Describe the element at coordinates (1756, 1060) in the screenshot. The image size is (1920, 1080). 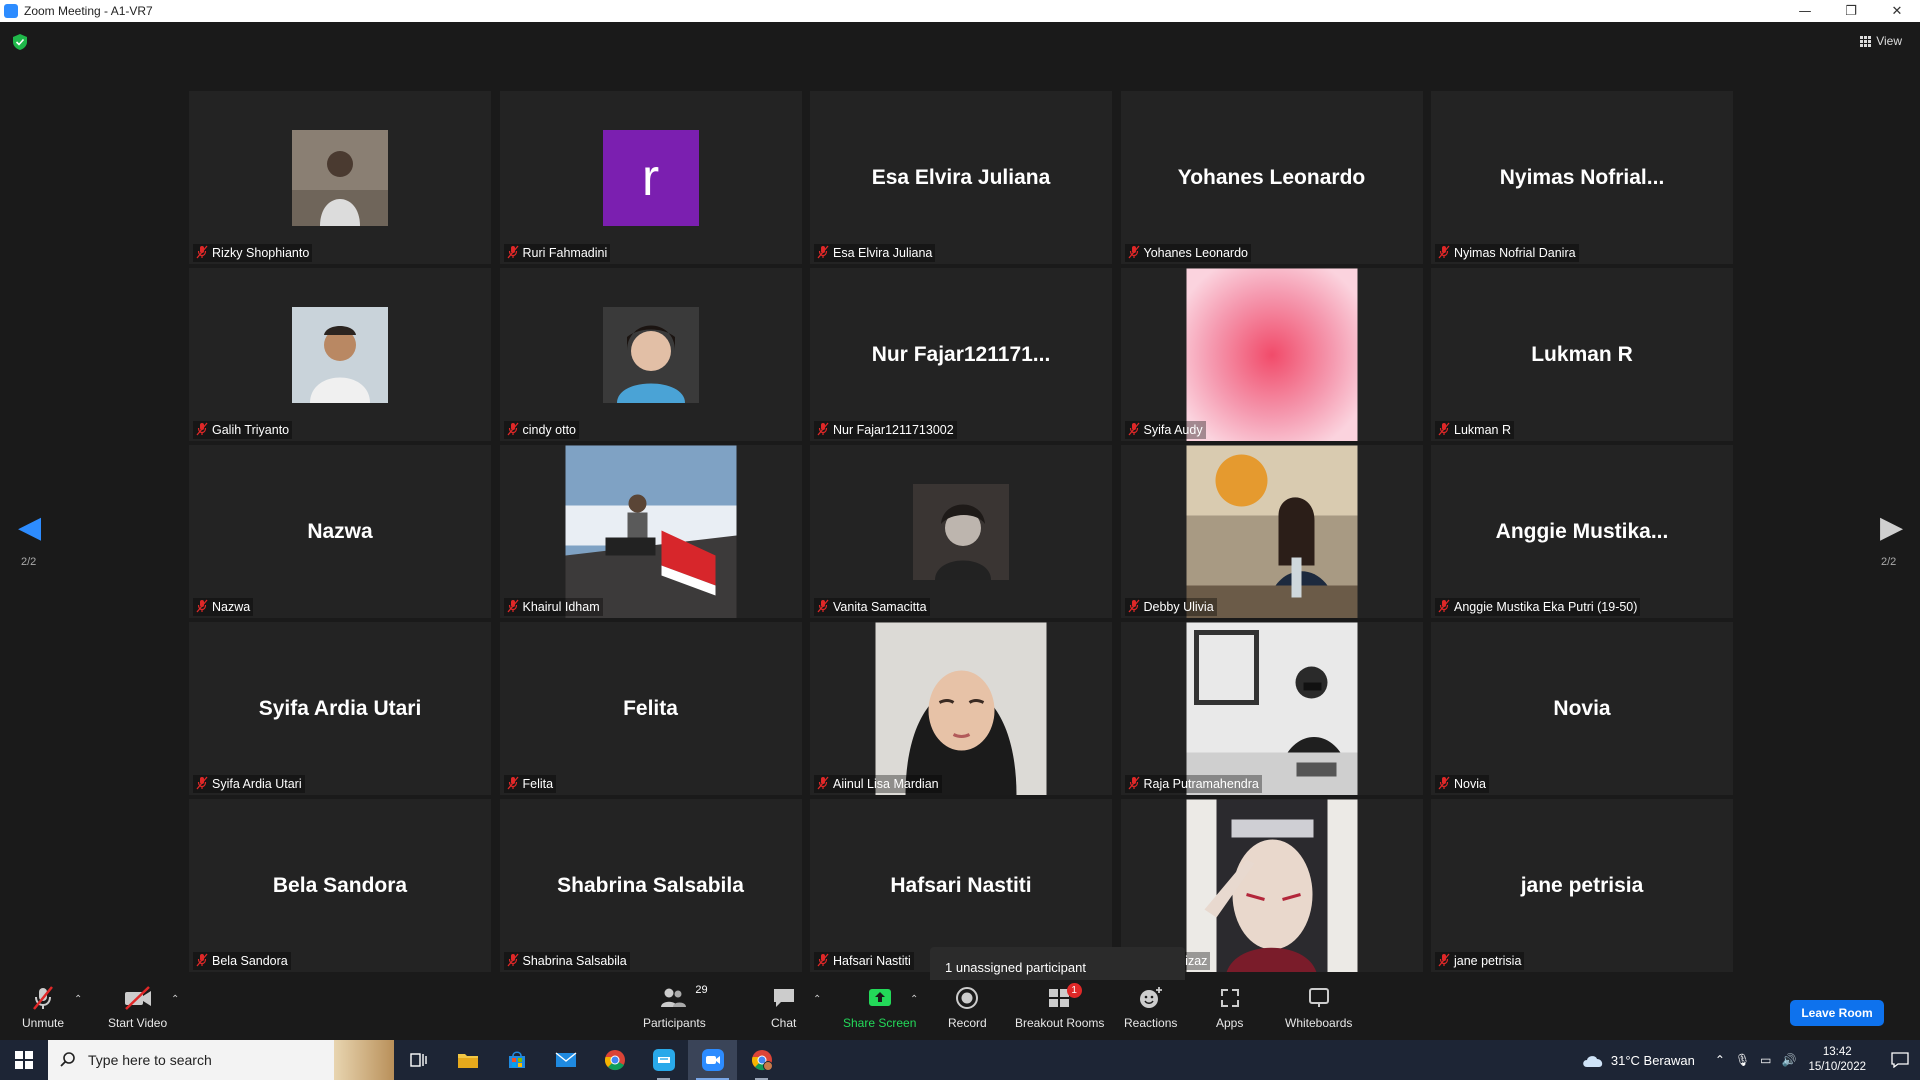
I see `tray-icons: ⌃ 🎙 ▭ 🔊` at that location.